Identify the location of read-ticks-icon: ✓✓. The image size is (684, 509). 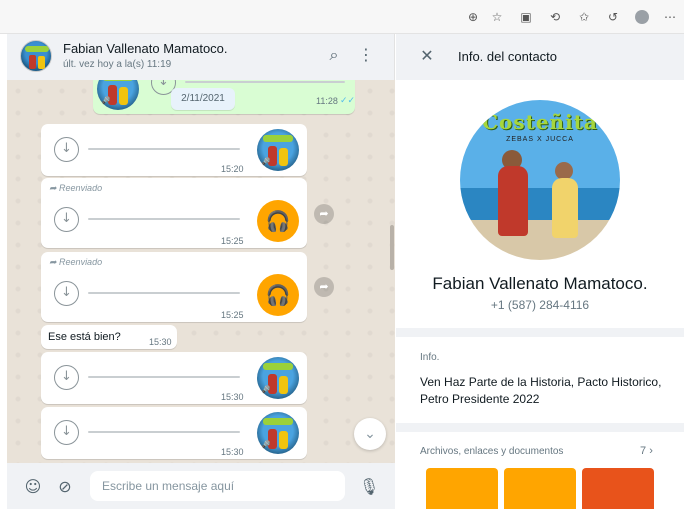
(348, 100).